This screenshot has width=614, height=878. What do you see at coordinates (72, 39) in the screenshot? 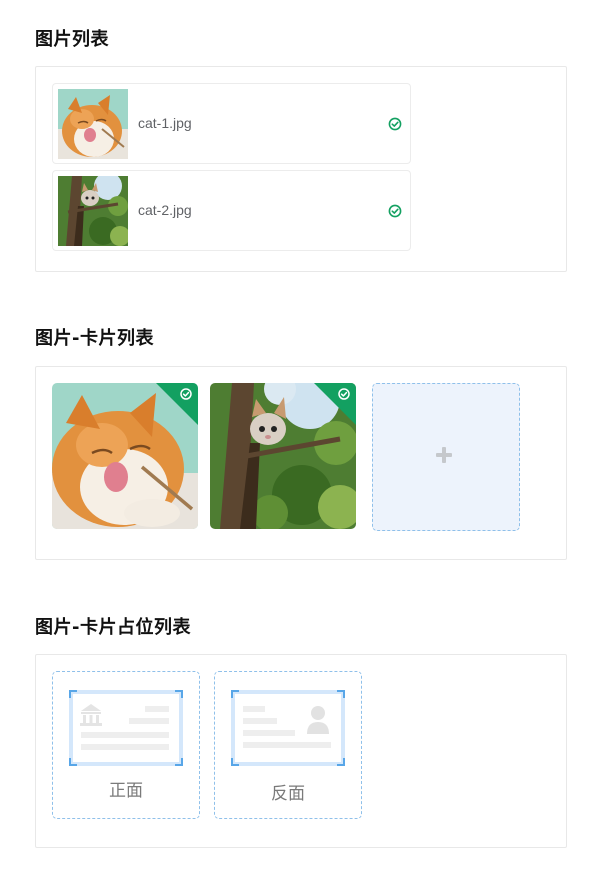
I see `section-title-image-list: 图片列表` at bounding box center [72, 39].